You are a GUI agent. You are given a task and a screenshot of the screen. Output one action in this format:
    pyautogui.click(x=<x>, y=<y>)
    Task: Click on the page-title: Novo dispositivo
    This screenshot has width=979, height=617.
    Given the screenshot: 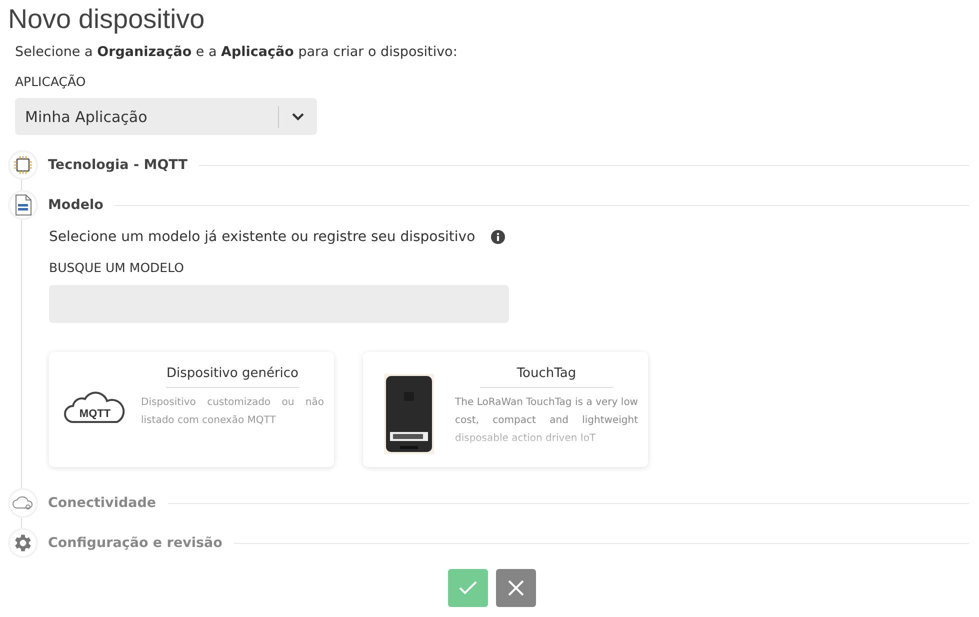 What is the action you would take?
    pyautogui.click(x=106, y=19)
    